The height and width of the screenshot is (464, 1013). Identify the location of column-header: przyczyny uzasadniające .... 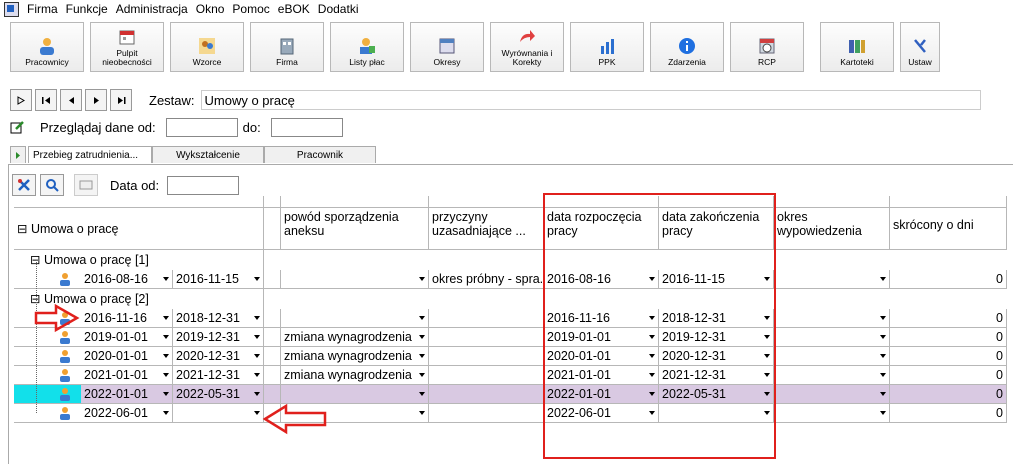
(486, 229).